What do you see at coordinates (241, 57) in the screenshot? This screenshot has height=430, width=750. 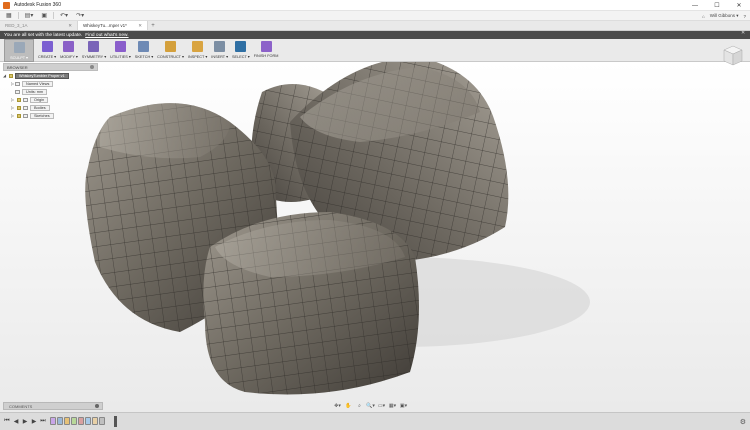 I see `toolbar-label: SELECT ▾` at bounding box center [241, 57].